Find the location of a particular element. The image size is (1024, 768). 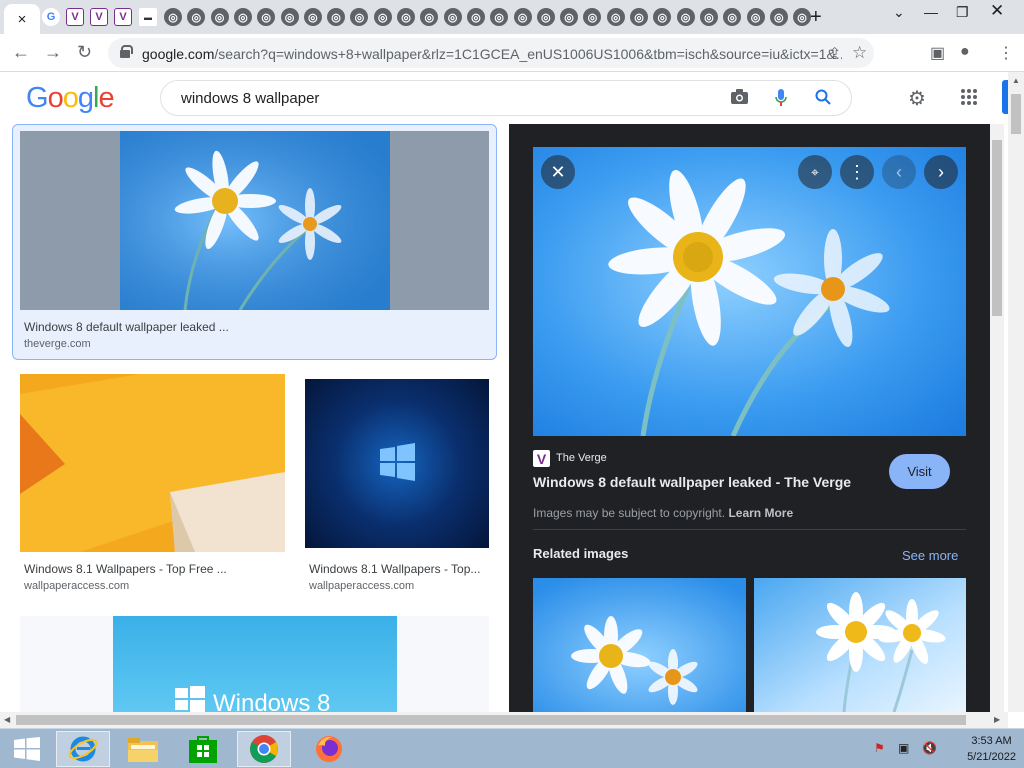

active-tab: × is located at coordinates (22, 19).